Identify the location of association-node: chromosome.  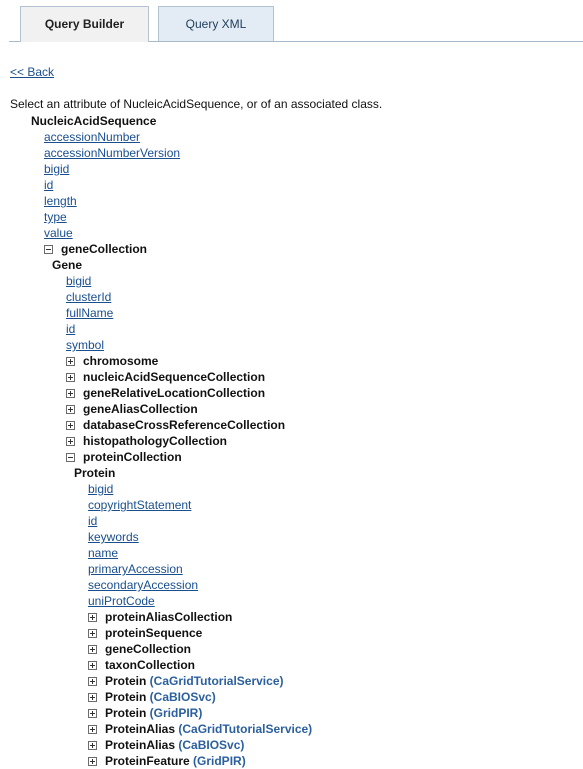
(112, 361).